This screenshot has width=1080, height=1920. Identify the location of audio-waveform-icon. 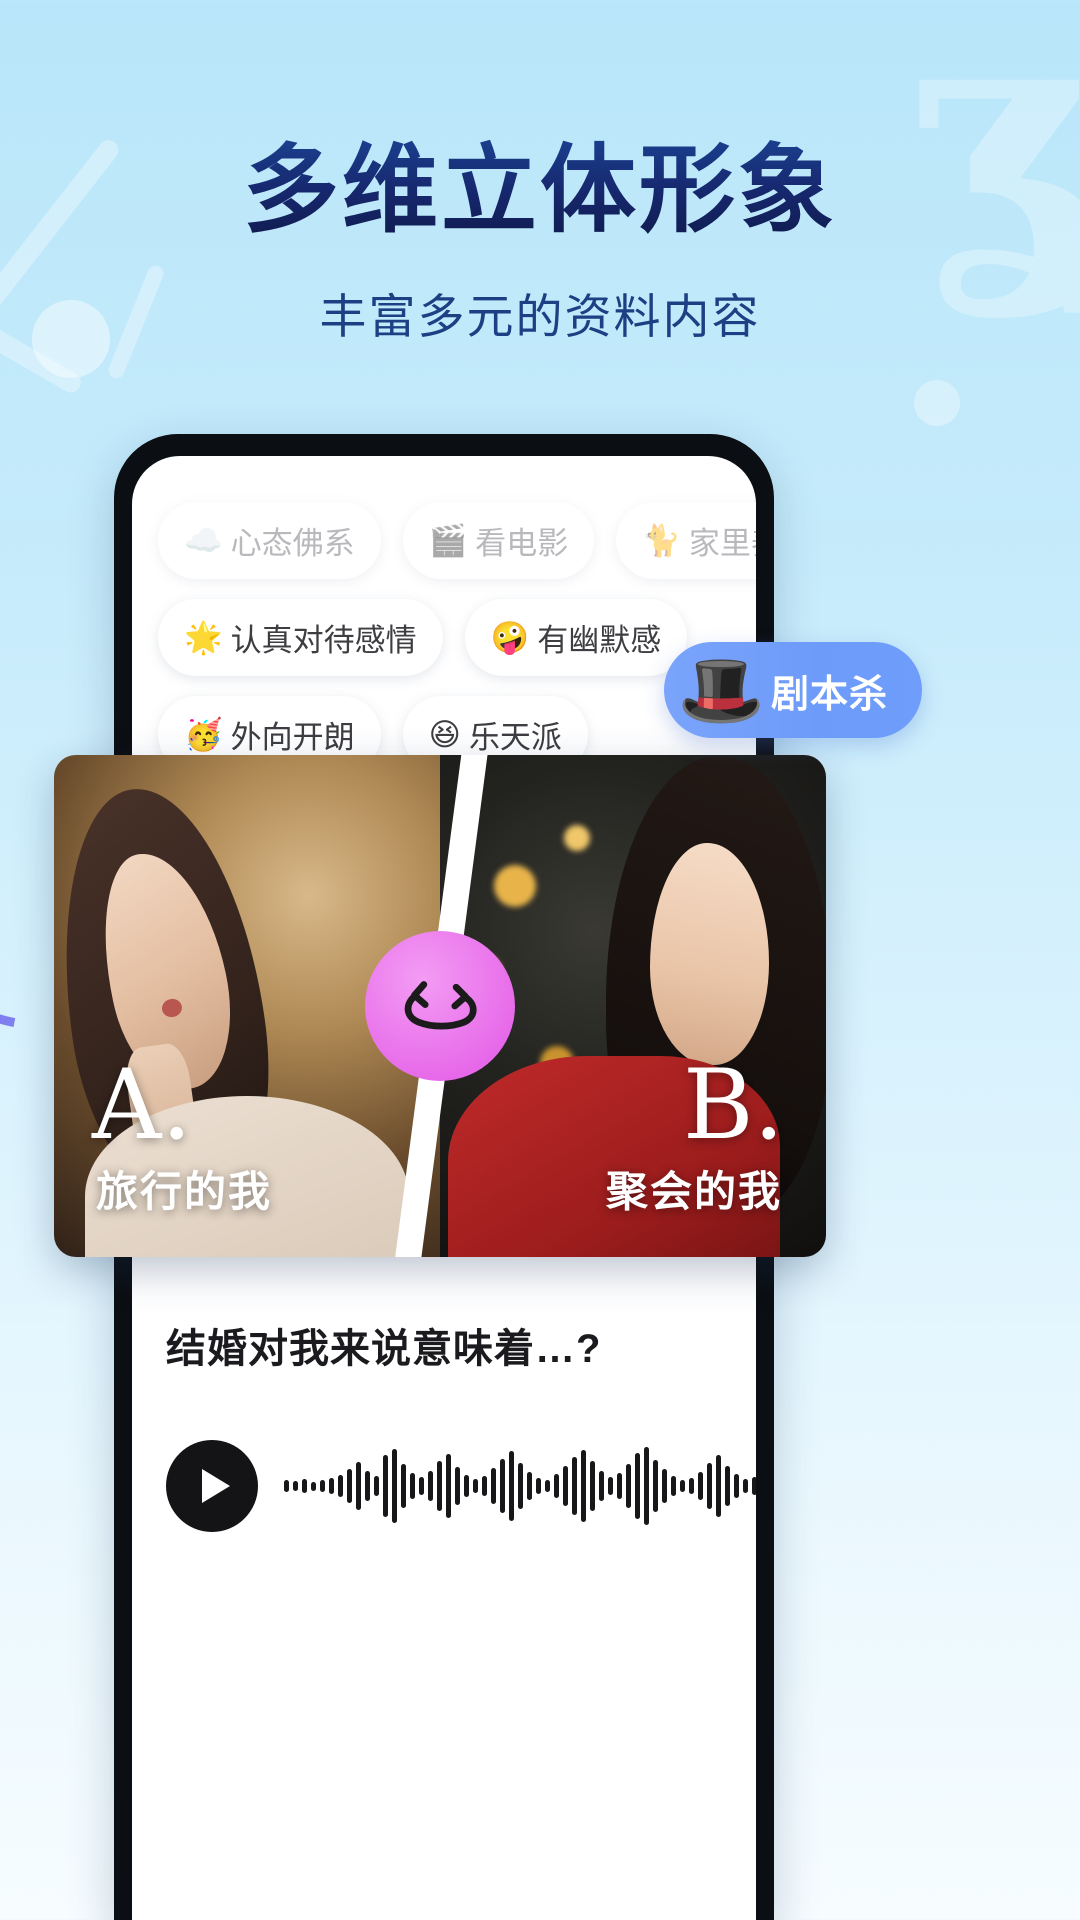
(520, 1486).